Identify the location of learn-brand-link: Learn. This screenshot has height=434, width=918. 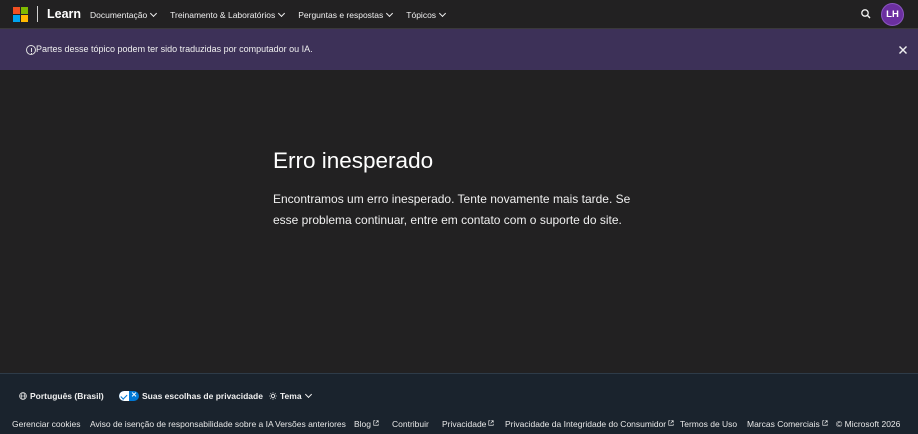
(64, 14).